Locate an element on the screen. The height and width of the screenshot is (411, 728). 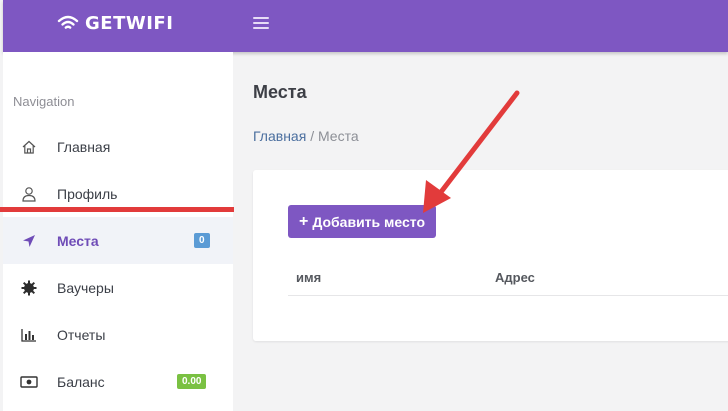
column-header-address: Адрес is located at coordinates (515, 277).